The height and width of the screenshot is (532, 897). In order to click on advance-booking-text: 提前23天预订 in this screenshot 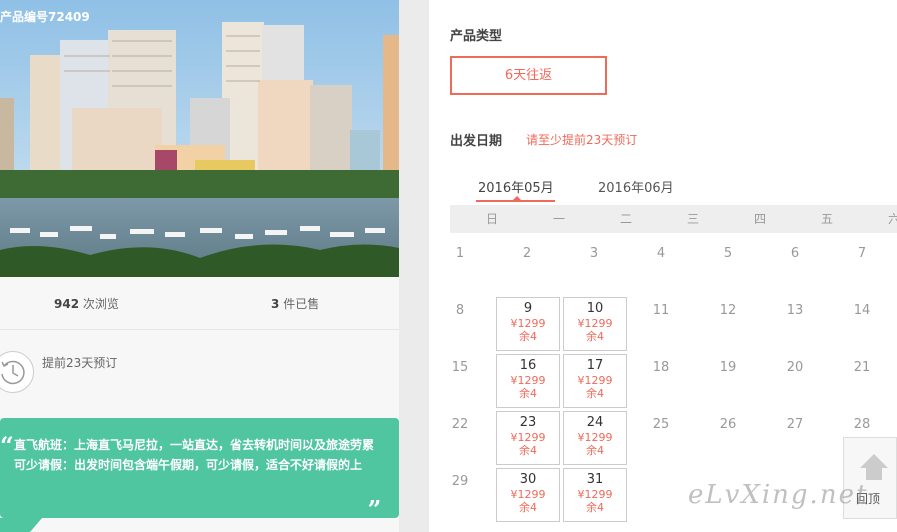, I will do `click(80, 363)`.